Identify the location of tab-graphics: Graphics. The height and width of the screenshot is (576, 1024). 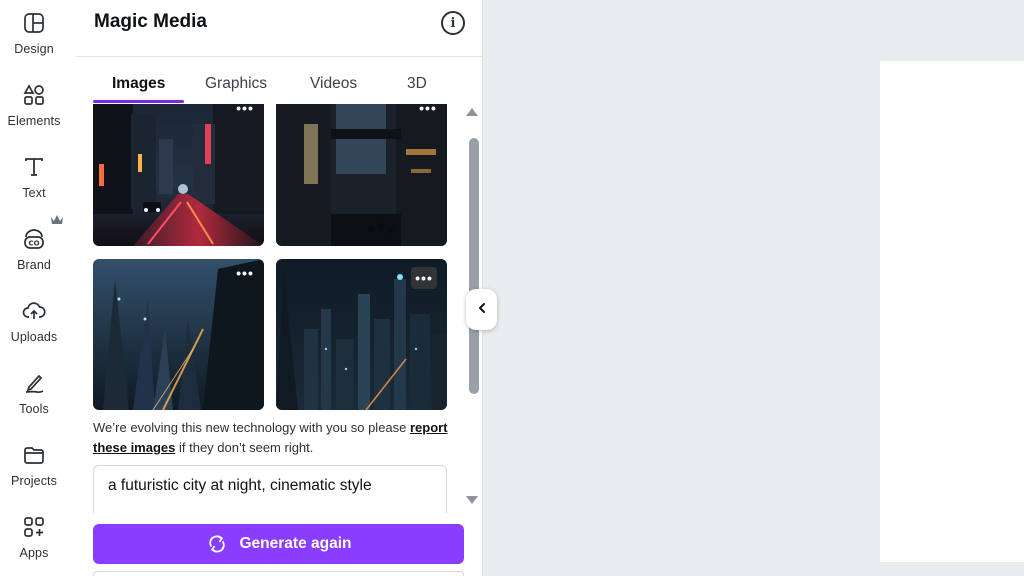
(236, 84).